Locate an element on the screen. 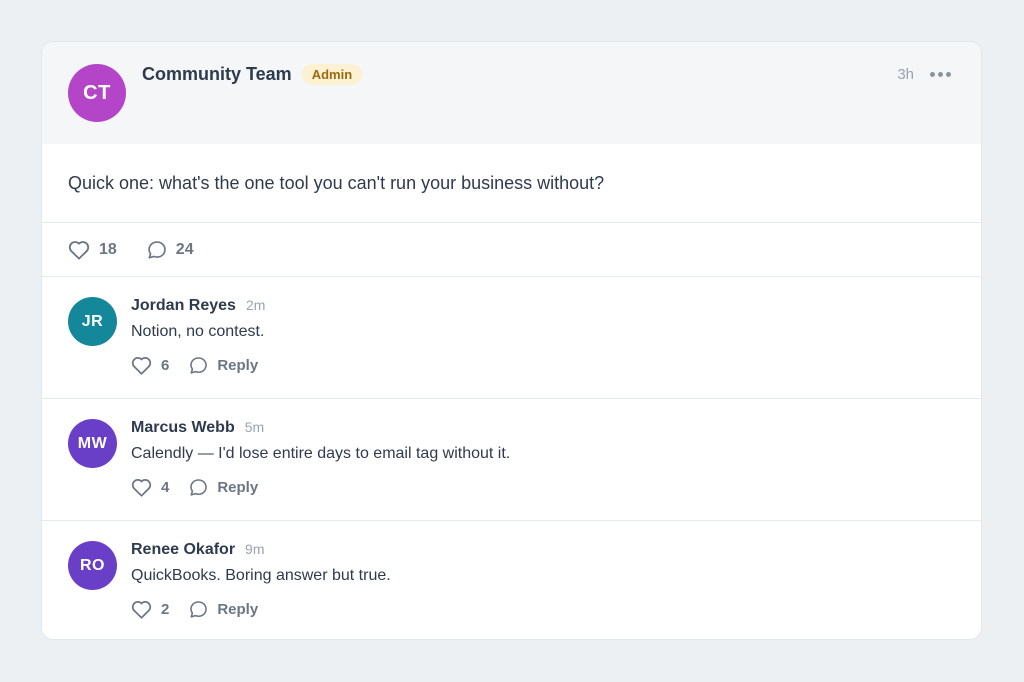  post-comment-count: 24 is located at coordinates (184, 249).